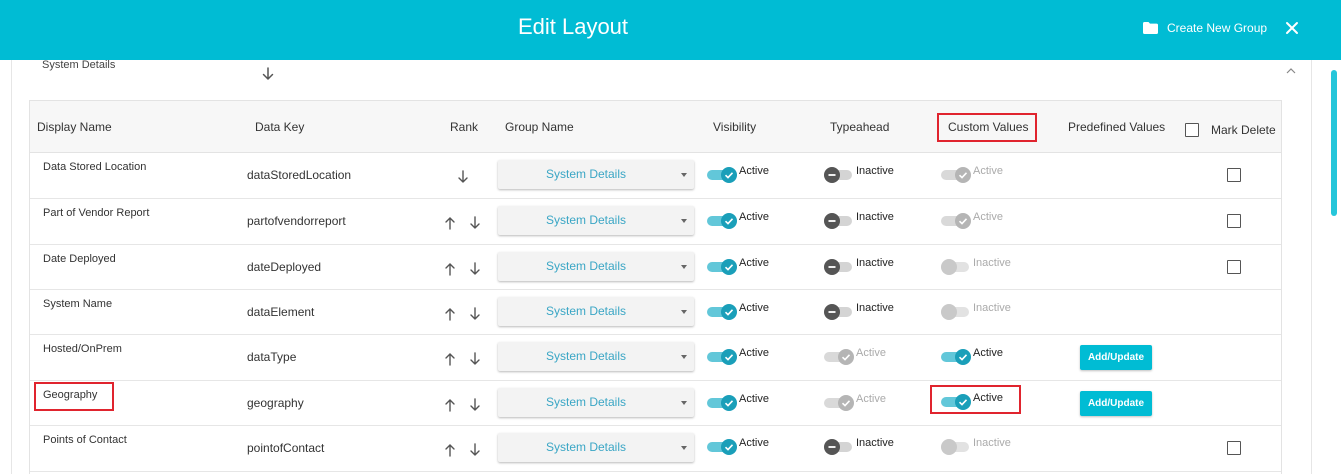 This screenshot has width=1341, height=474. Describe the element at coordinates (281, 312) in the screenshot. I see `data-key-cell: dataElement` at that location.